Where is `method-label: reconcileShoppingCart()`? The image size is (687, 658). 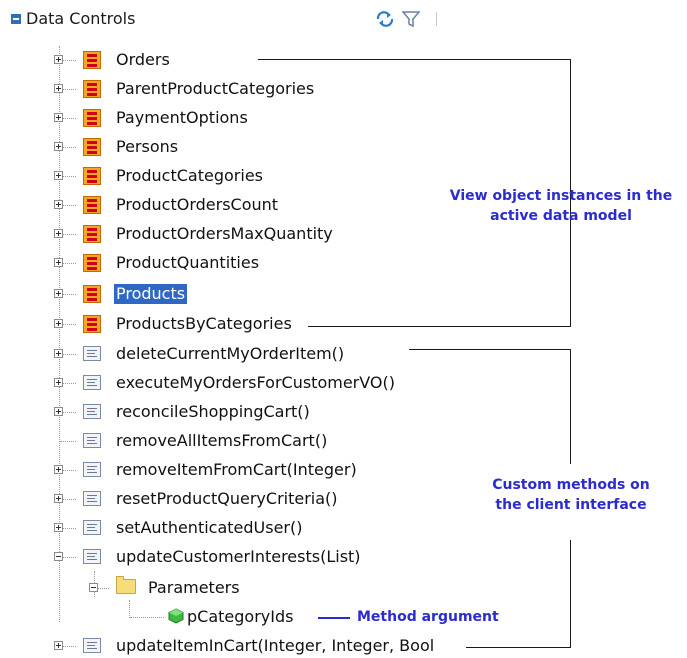
method-label: reconcileShoppingCart() is located at coordinates (213, 412).